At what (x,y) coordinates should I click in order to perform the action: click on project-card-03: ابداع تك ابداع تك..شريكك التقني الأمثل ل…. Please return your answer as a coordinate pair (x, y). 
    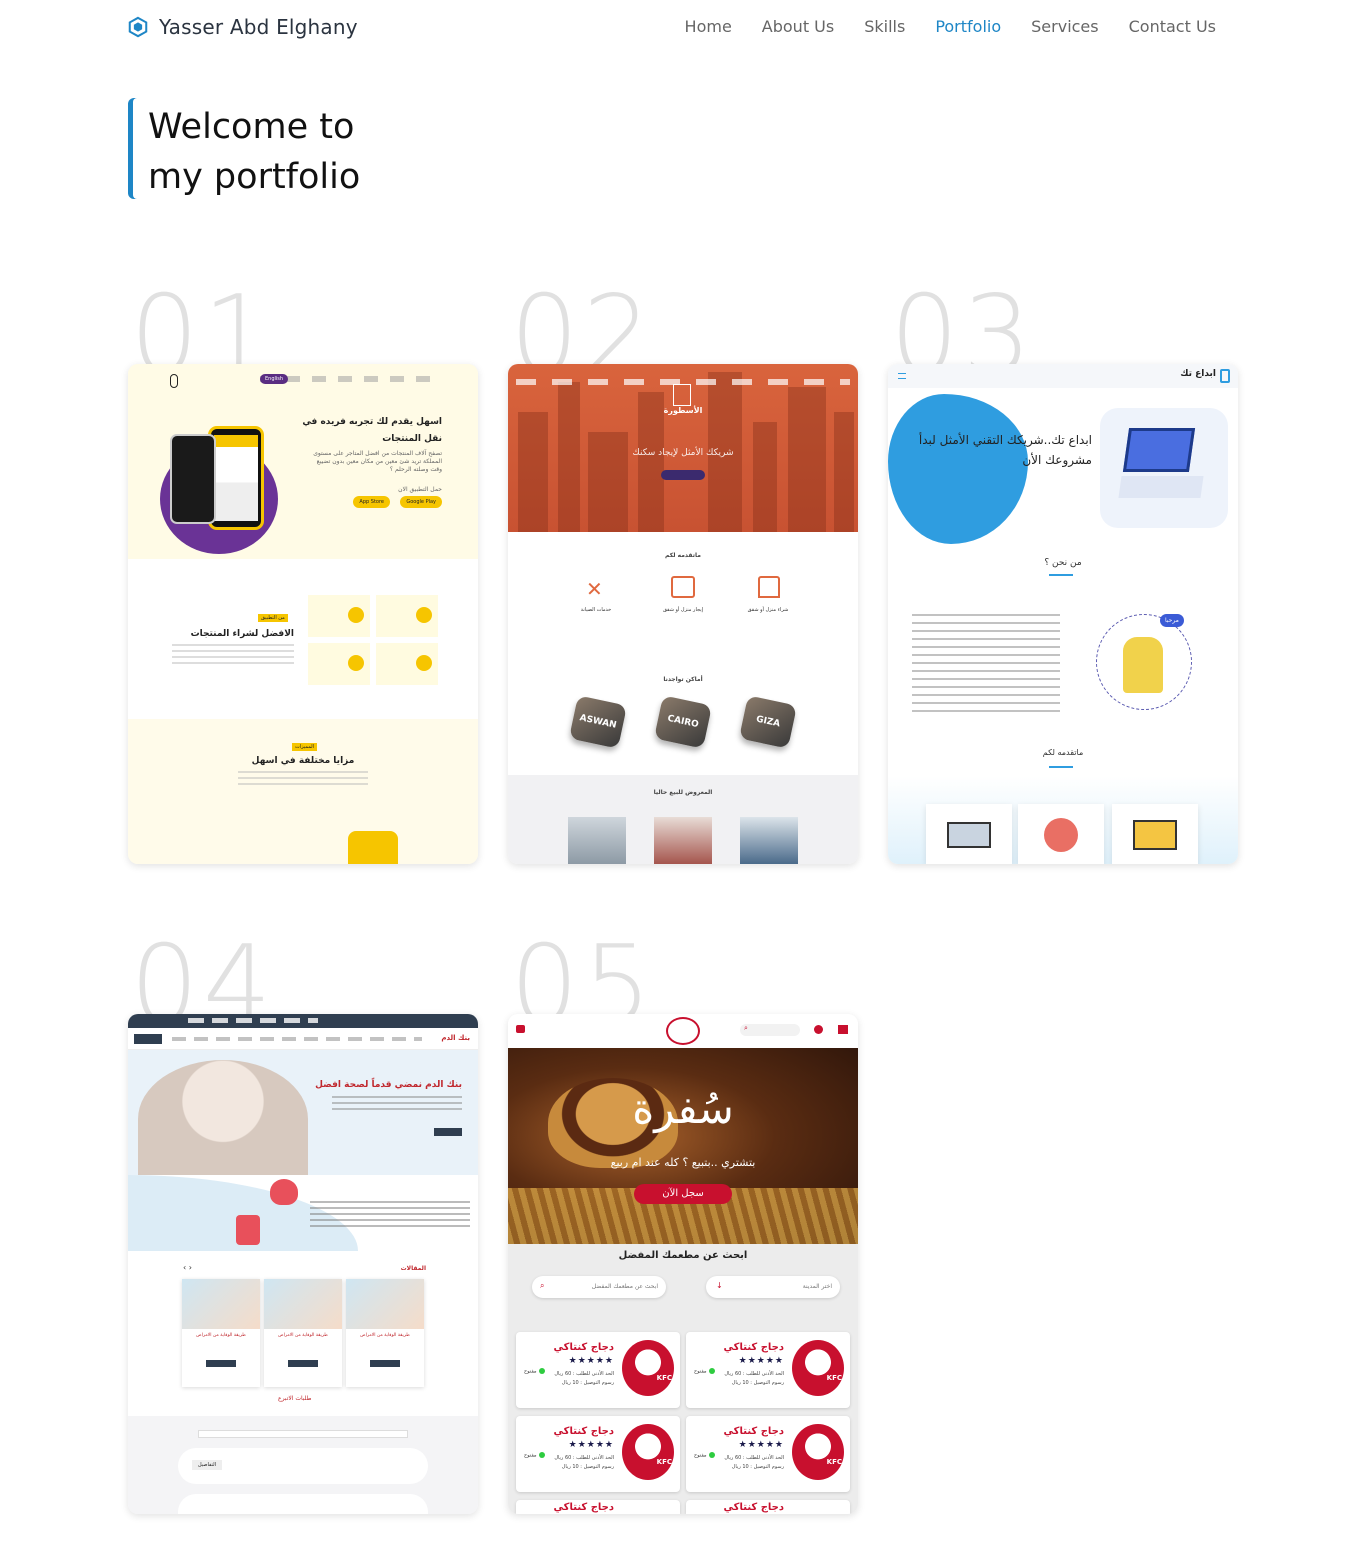
    Looking at the image, I should click on (1063, 614).